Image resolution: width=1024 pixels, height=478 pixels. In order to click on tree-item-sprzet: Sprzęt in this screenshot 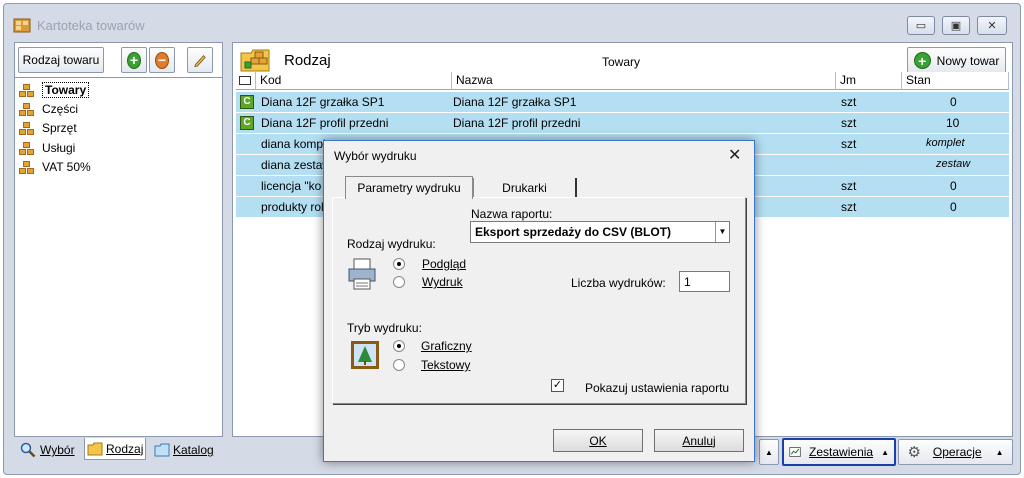, I will do `click(48, 128)`.